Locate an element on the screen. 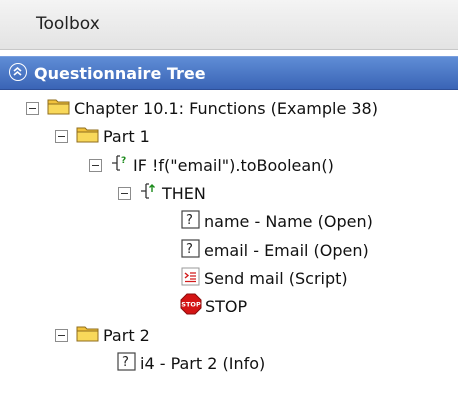 Image resolution: width=458 pixels, height=419 pixels. toolbox-header: Toolbox is located at coordinates (229, 25).